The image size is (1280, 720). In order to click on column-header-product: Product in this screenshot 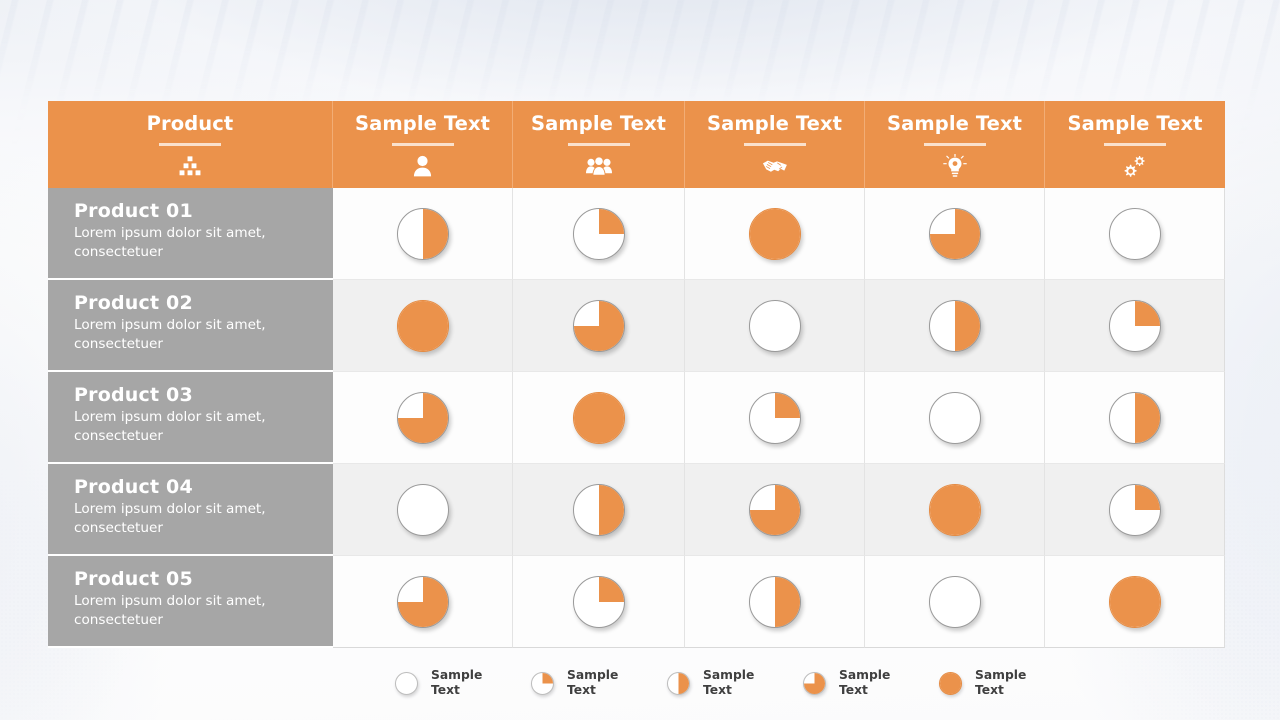, I will do `click(190, 144)`.